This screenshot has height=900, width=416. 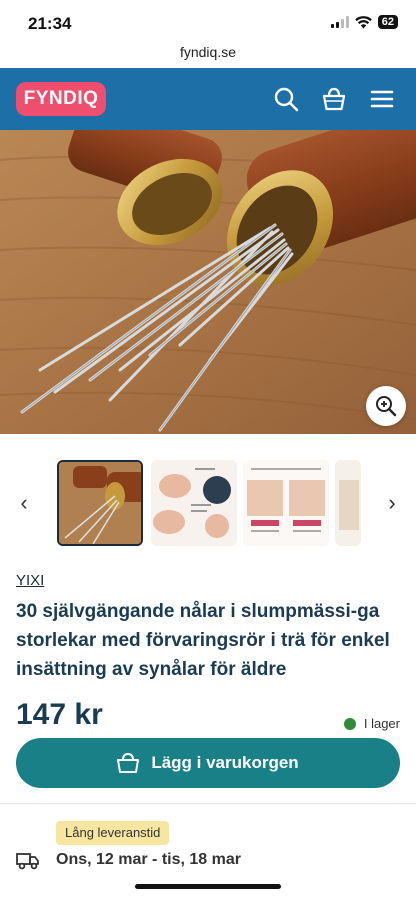 What do you see at coordinates (59, 714) in the screenshot?
I see `product-price: 147 kr` at bounding box center [59, 714].